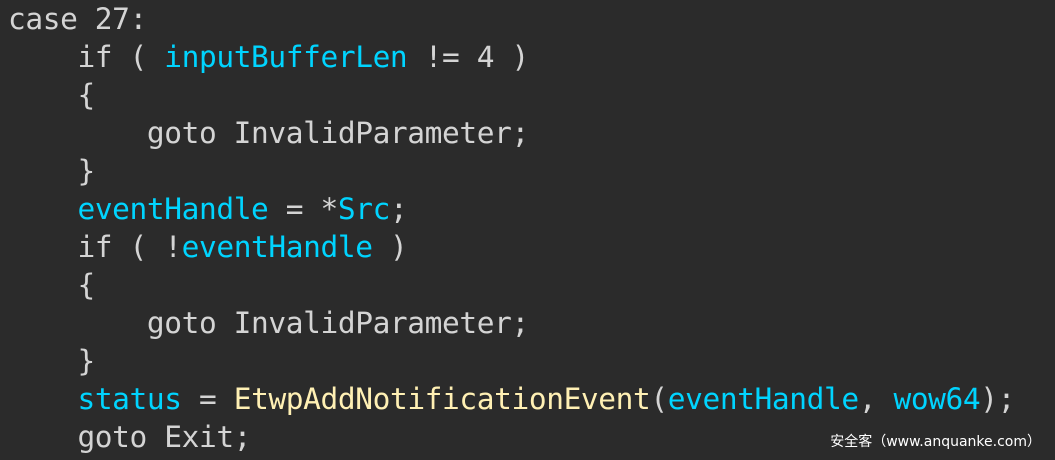  Describe the element at coordinates (997, 399) in the screenshot. I see `code-token-default: );` at that location.